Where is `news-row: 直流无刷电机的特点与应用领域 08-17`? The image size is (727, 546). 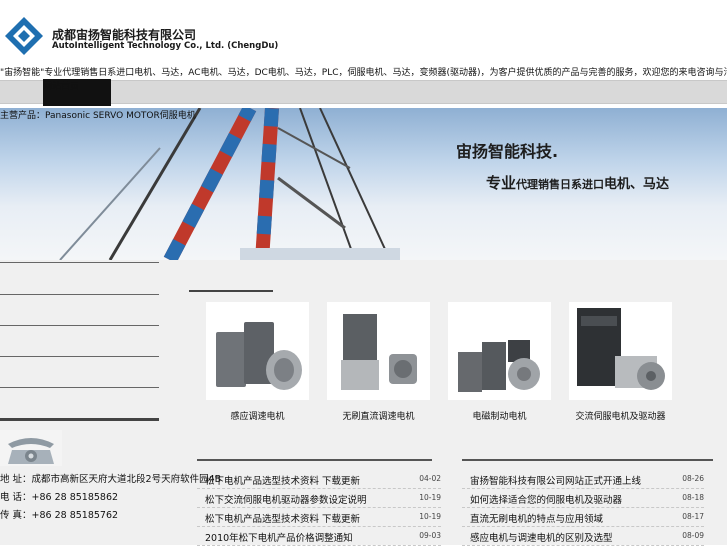
news-row: 直流无刷电机的特点与应用领域 08-17 is located at coordinates (583, 517).